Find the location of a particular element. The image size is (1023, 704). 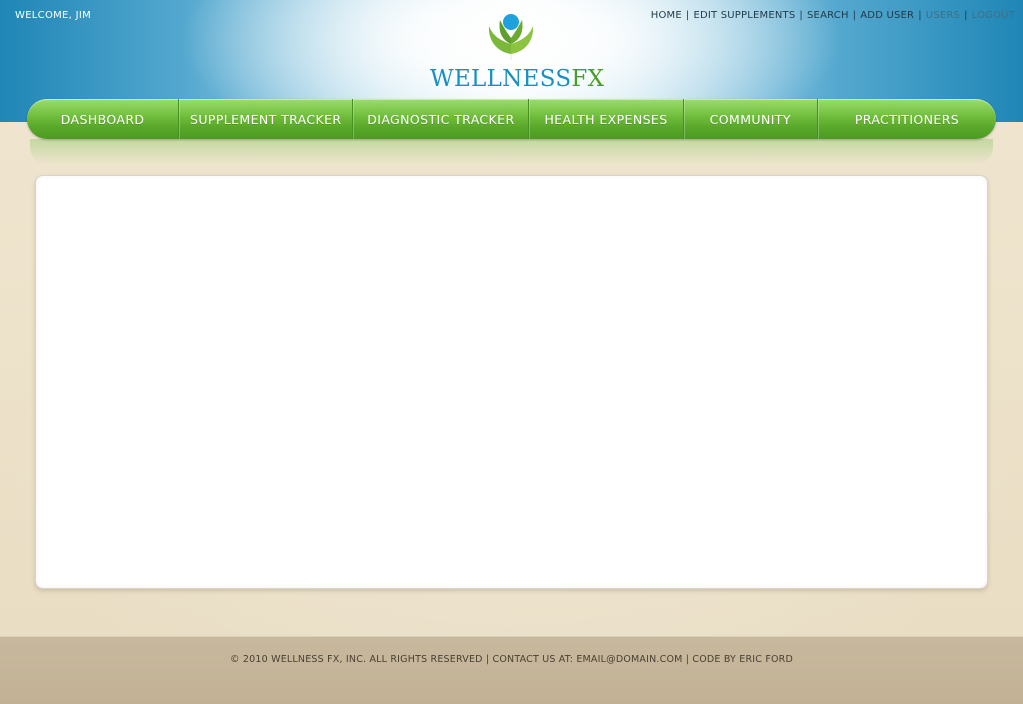

nav-item-health-expenses: HEALTH EXPENSES is located at coordinates (606, 119).